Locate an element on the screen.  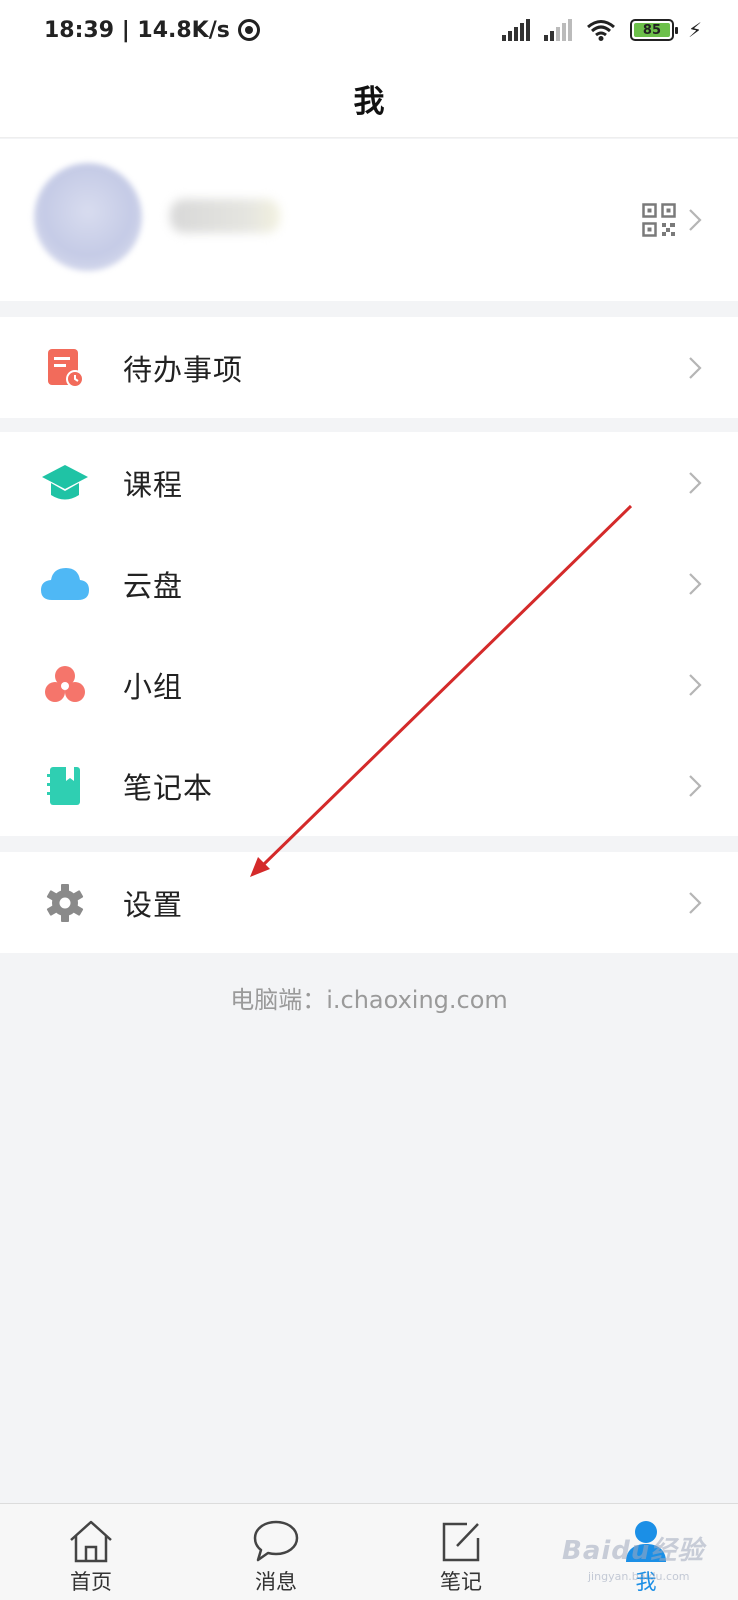
cloud-icon is located at coordinates (65, 584).